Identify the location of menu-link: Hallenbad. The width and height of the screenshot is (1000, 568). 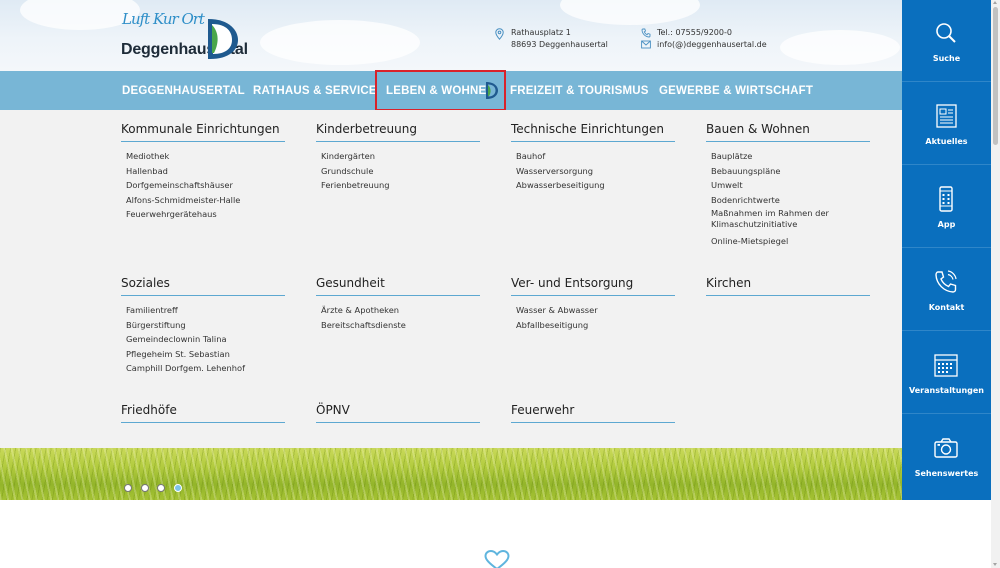
(183, 171).